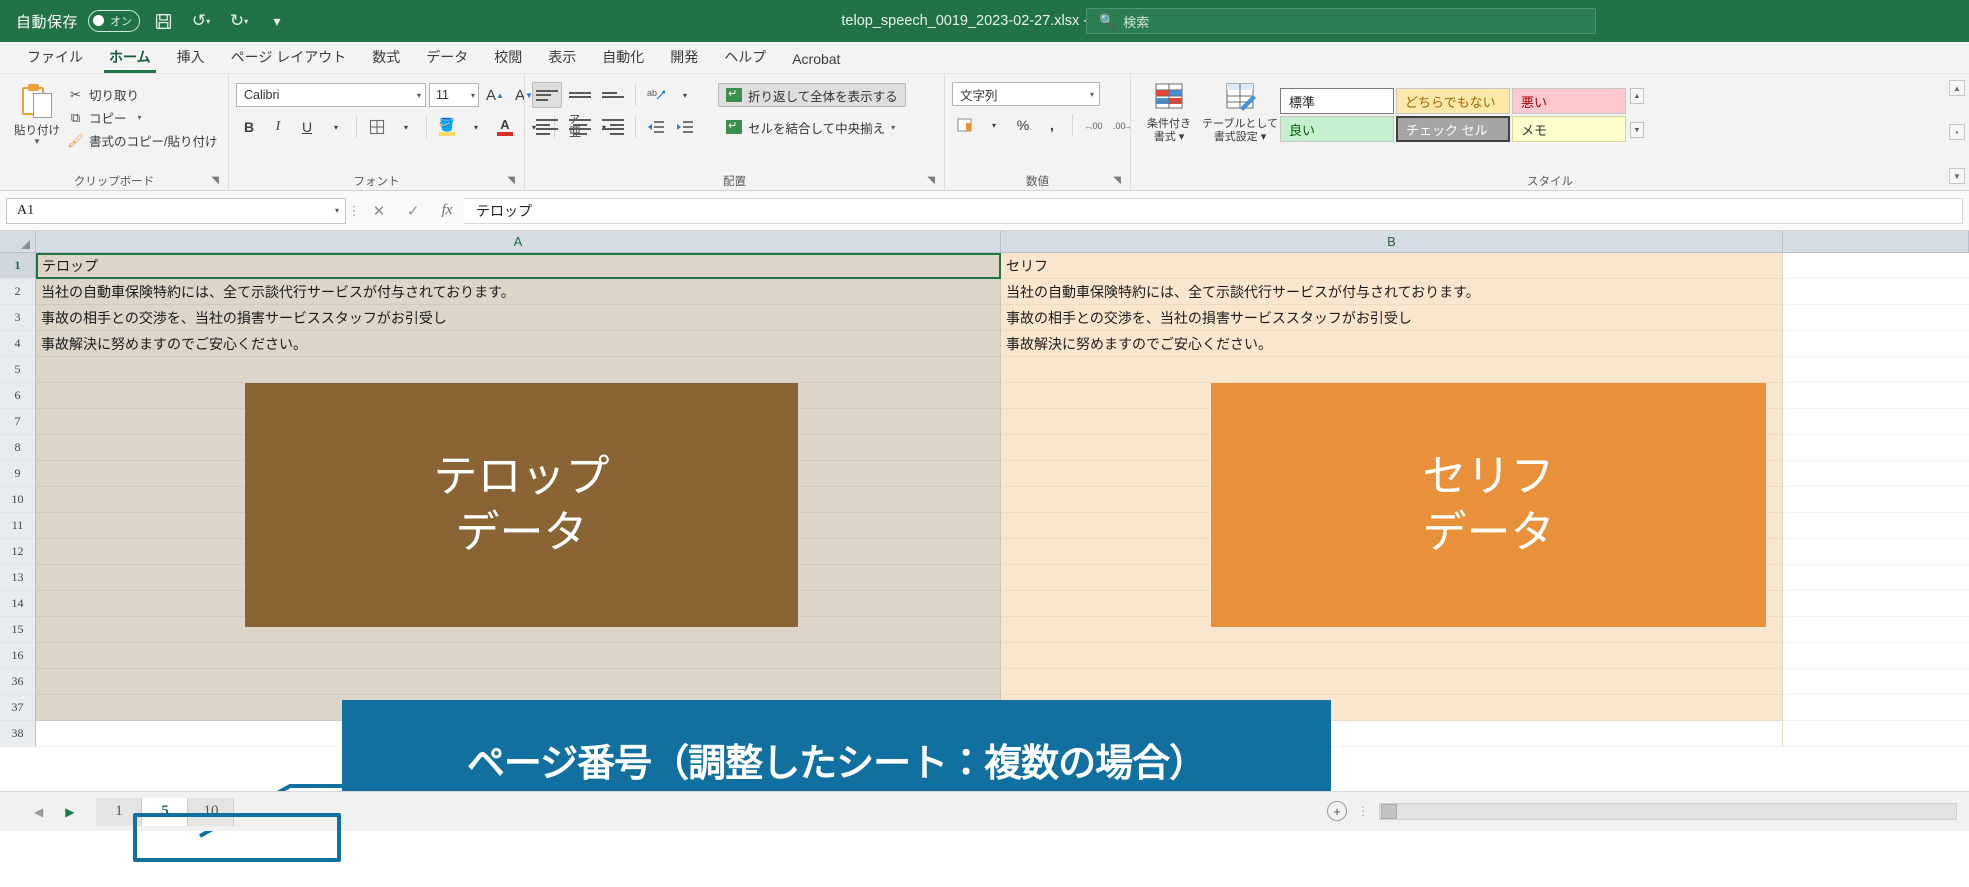 The image size is (1969, 887). What do you see at coordinates (18, 682) in the screenshot?
I see `row-header-36: 36` at bounding box center [18, 682].